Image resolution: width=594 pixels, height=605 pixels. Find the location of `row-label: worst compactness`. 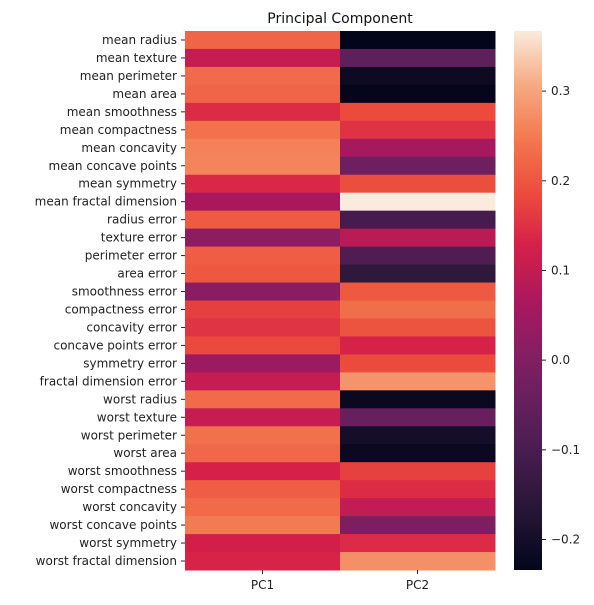

row-label: worst compactness is located at coordinates (119, 489).